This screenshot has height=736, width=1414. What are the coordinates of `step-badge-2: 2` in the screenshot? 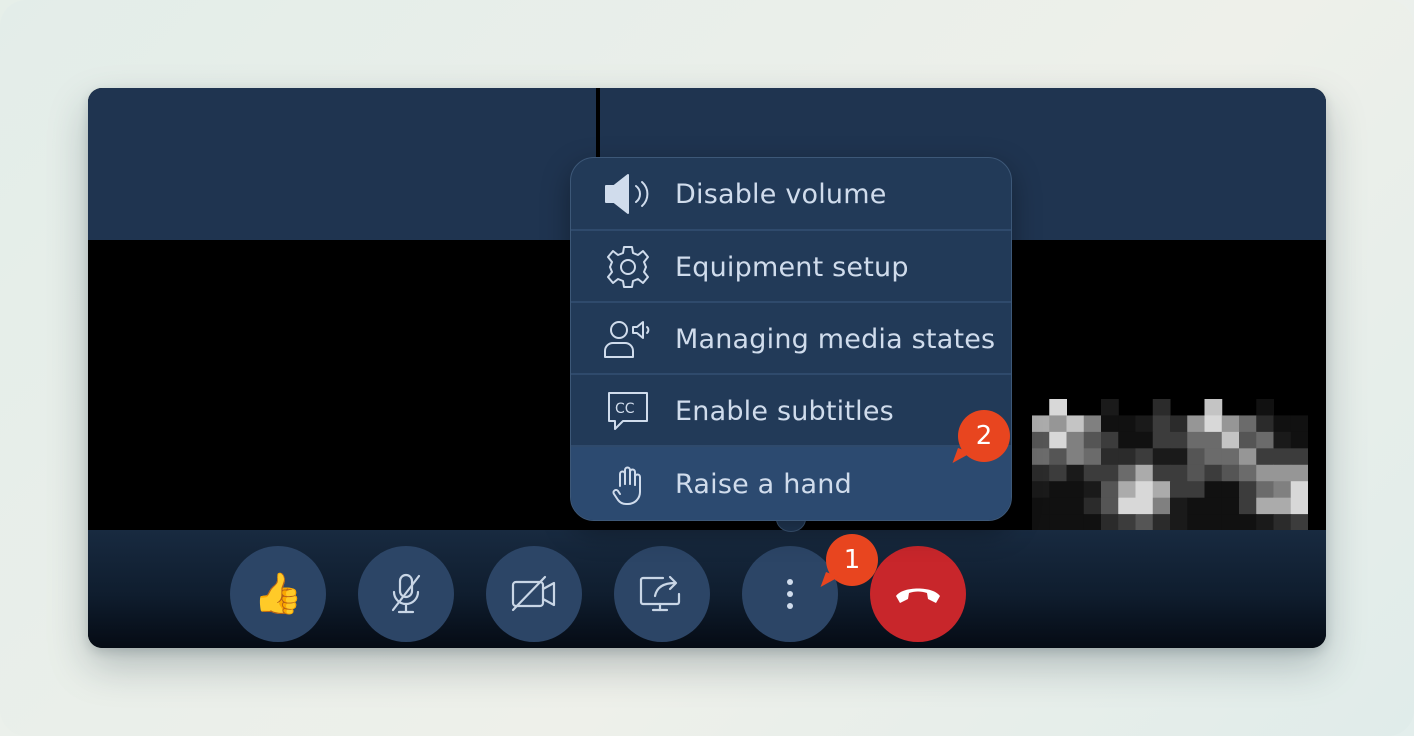 It's located at (984, 436).